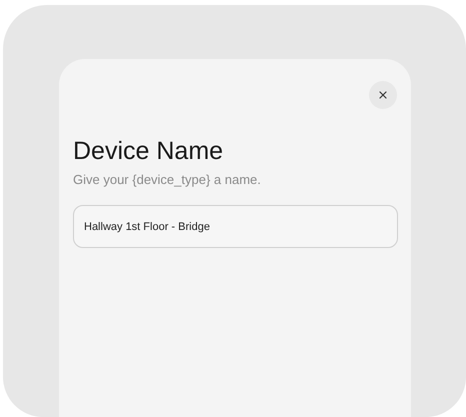 The height and width of the screenshot is (417, 466). I want to click on close-button, so click(383, 95).